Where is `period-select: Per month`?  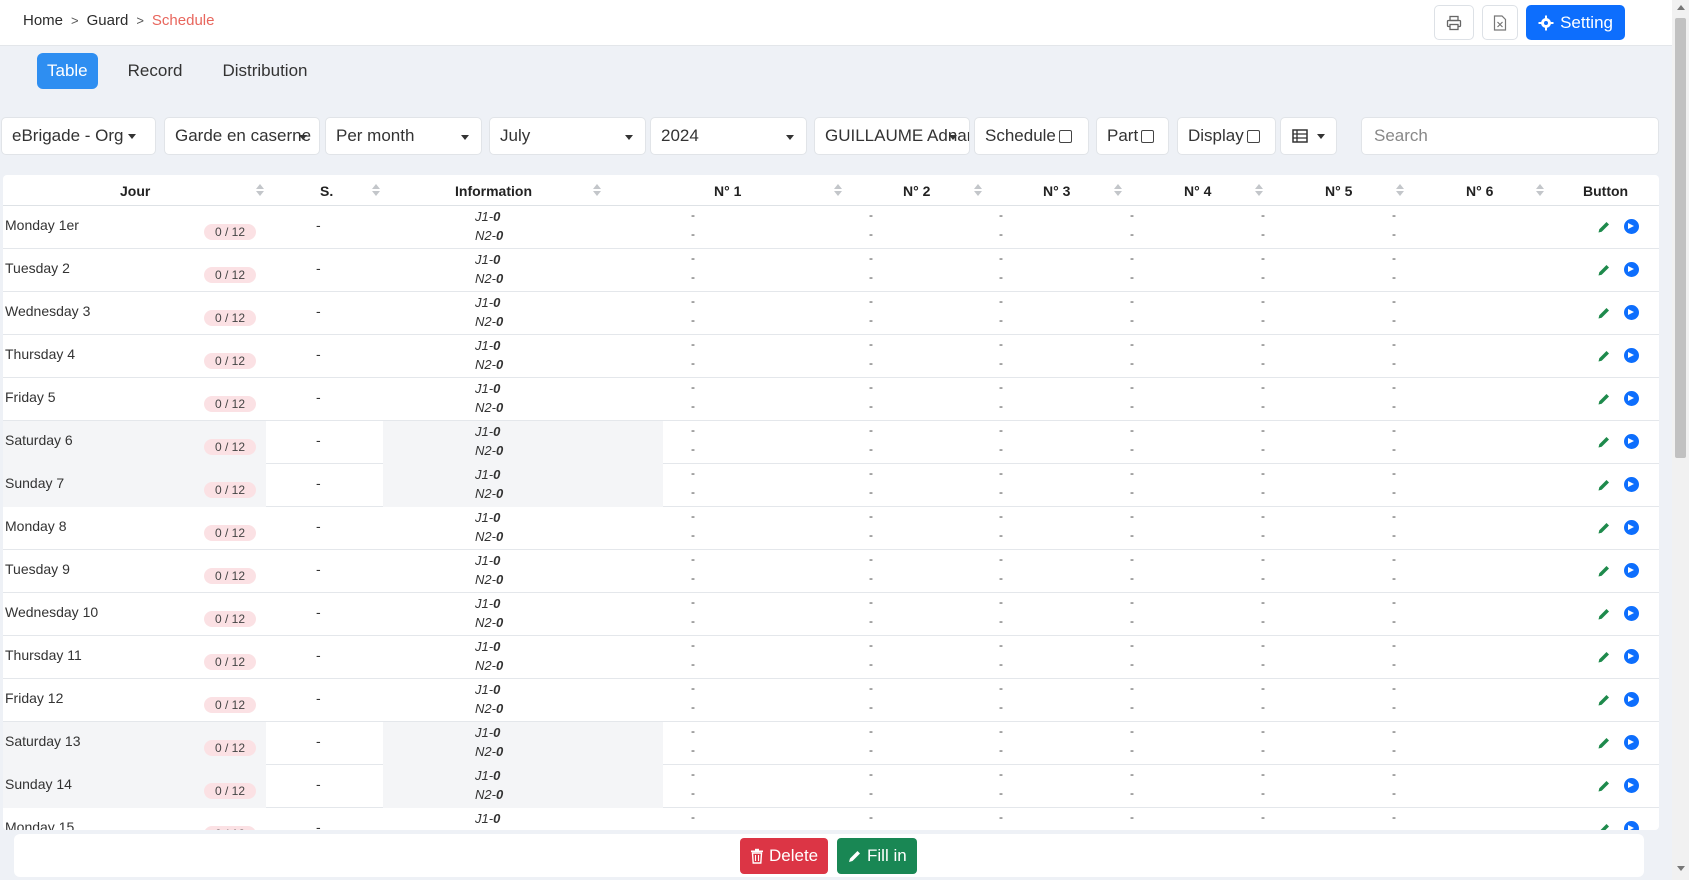
period-select: Per month is located at coordinates (403, 136).